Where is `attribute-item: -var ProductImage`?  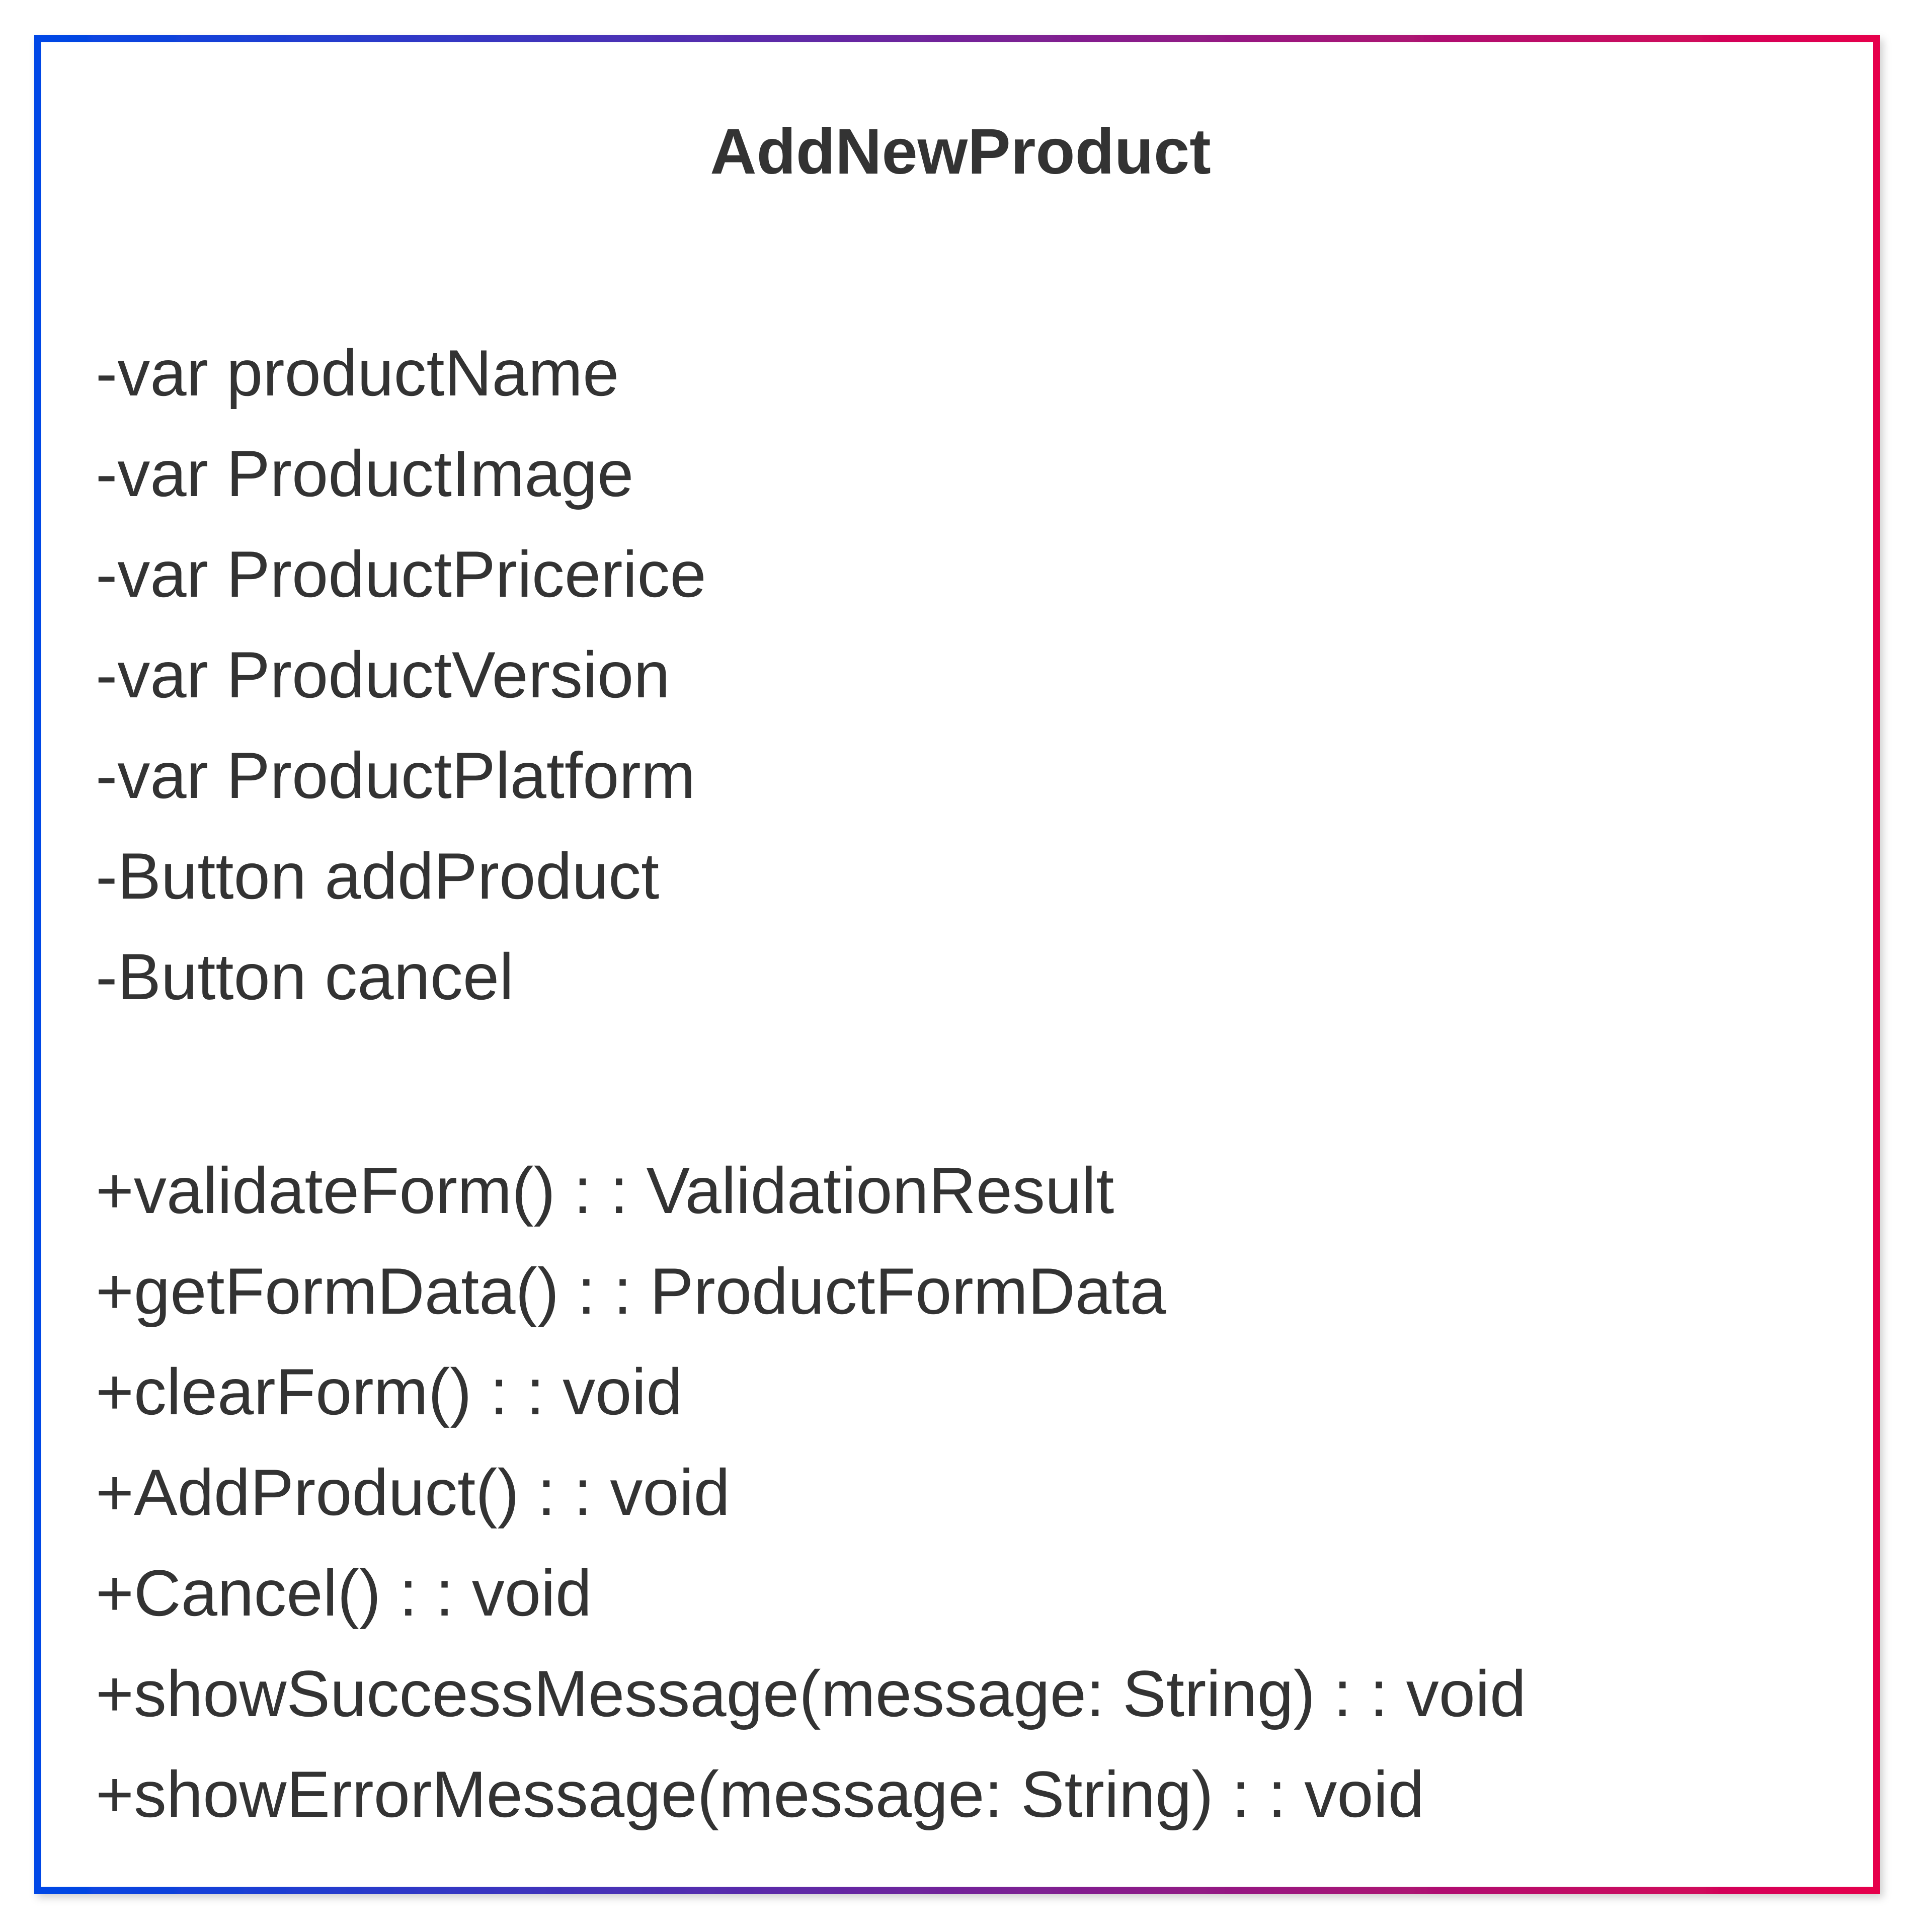
attribute-item: -var ProductImage is located at coordinates (365, 474).